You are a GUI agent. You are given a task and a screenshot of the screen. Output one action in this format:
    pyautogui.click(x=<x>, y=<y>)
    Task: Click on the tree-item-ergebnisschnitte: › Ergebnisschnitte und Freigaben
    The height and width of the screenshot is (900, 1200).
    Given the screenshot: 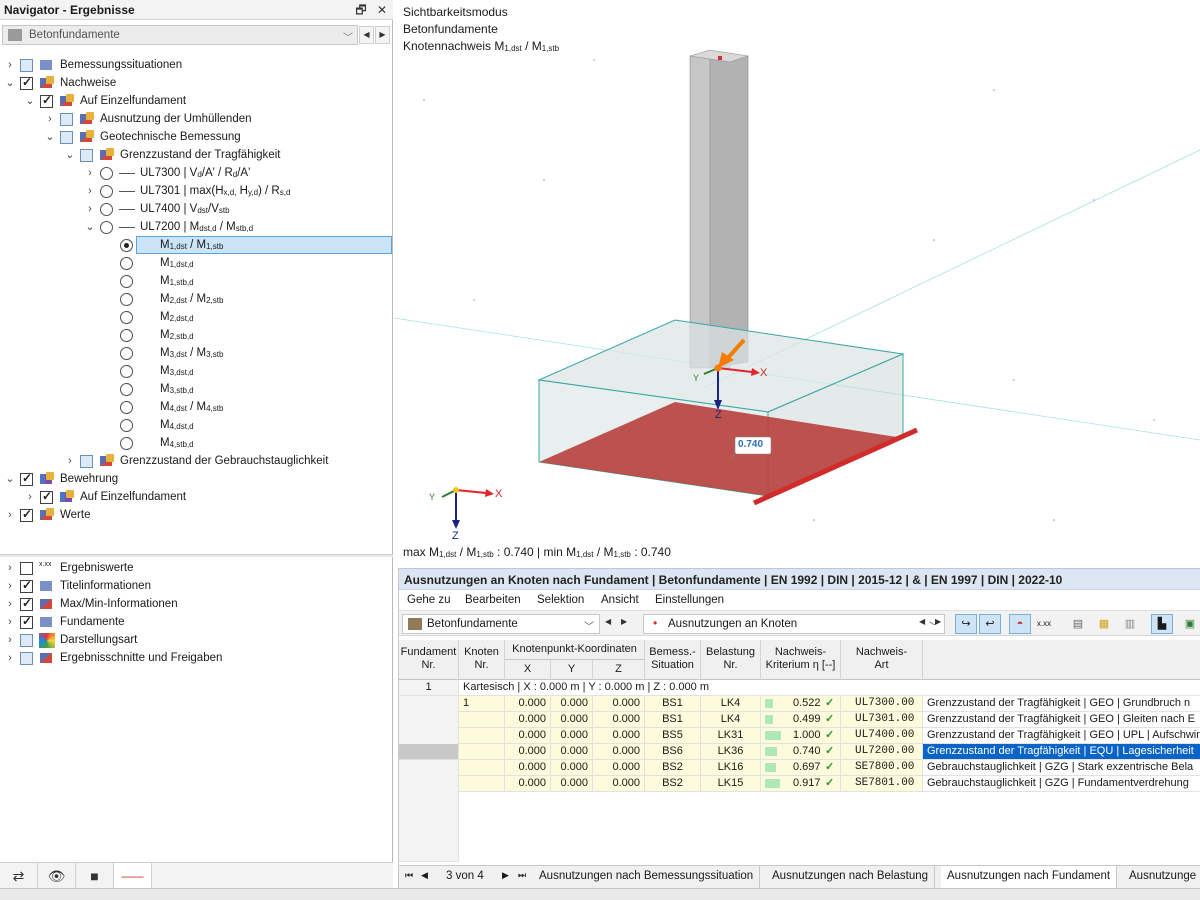 What is the action you would take?
    pyautogui.click(x=196, y=659)
    